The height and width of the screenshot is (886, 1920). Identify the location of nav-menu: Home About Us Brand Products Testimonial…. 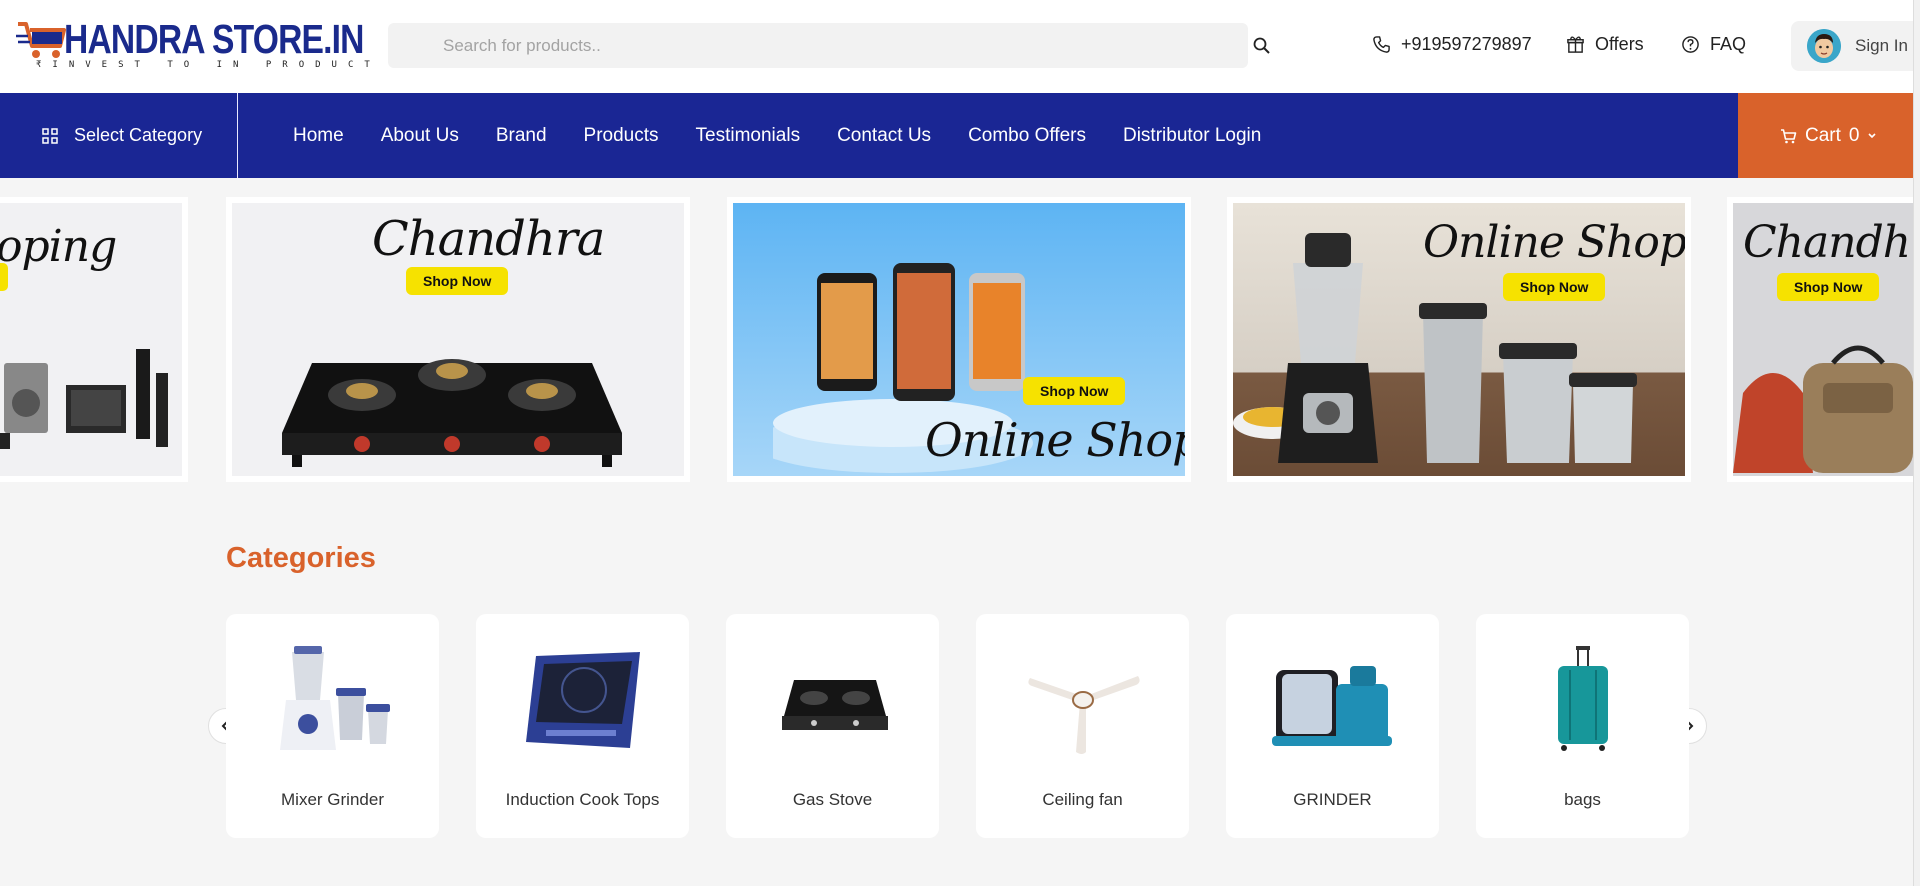
(795, 135).